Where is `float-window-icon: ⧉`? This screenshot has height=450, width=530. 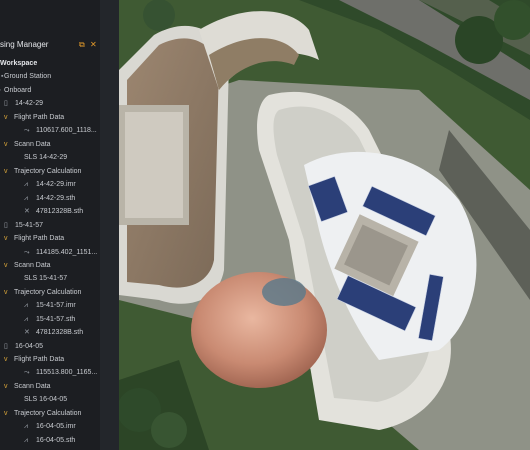 float-window-icon: ⧉ is located at coordinates (82, 45).